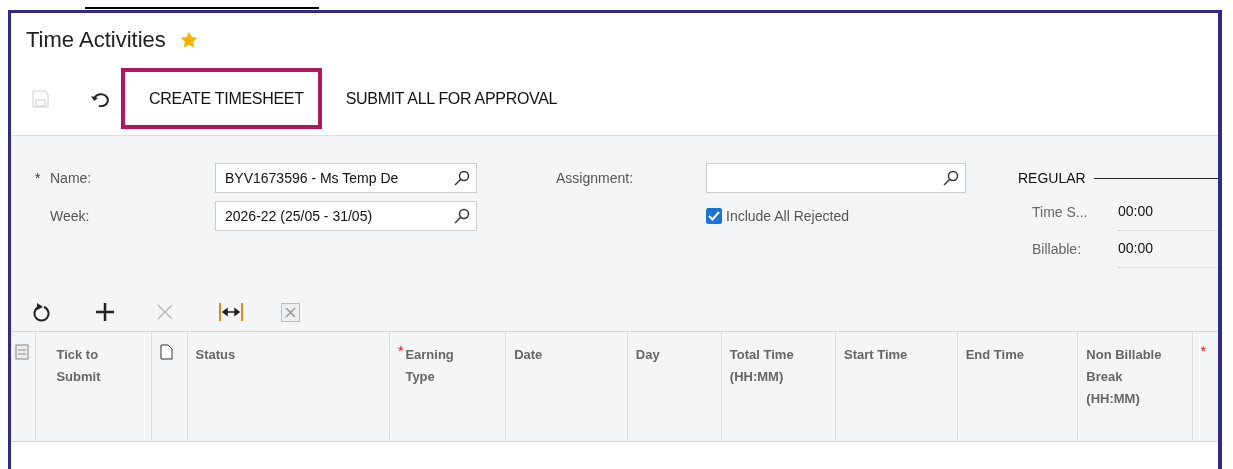  I want to click on name-field: BYV1673596 - Ms Temp De, so click(346, 178).